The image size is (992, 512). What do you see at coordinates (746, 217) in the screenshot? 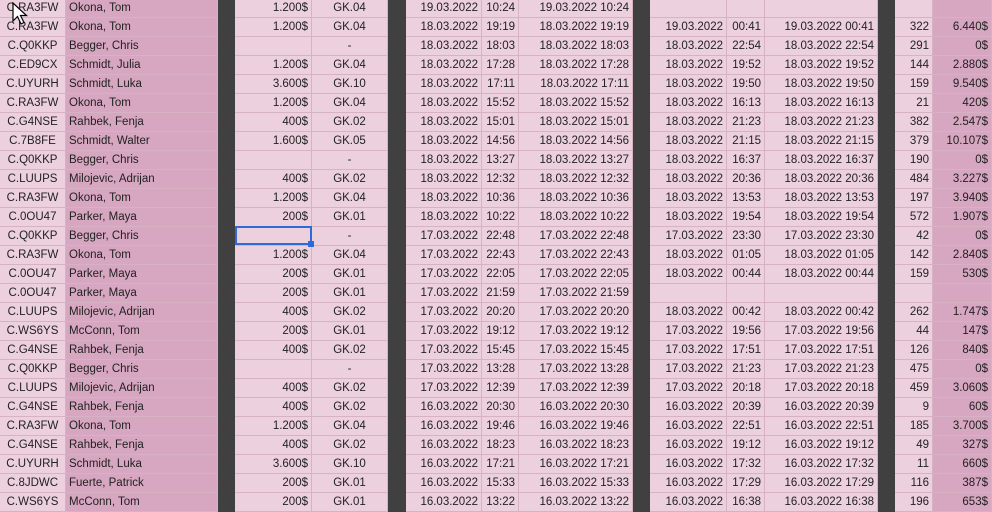
I see `cell-t2: 19:54` at bounding box center [746, 217].